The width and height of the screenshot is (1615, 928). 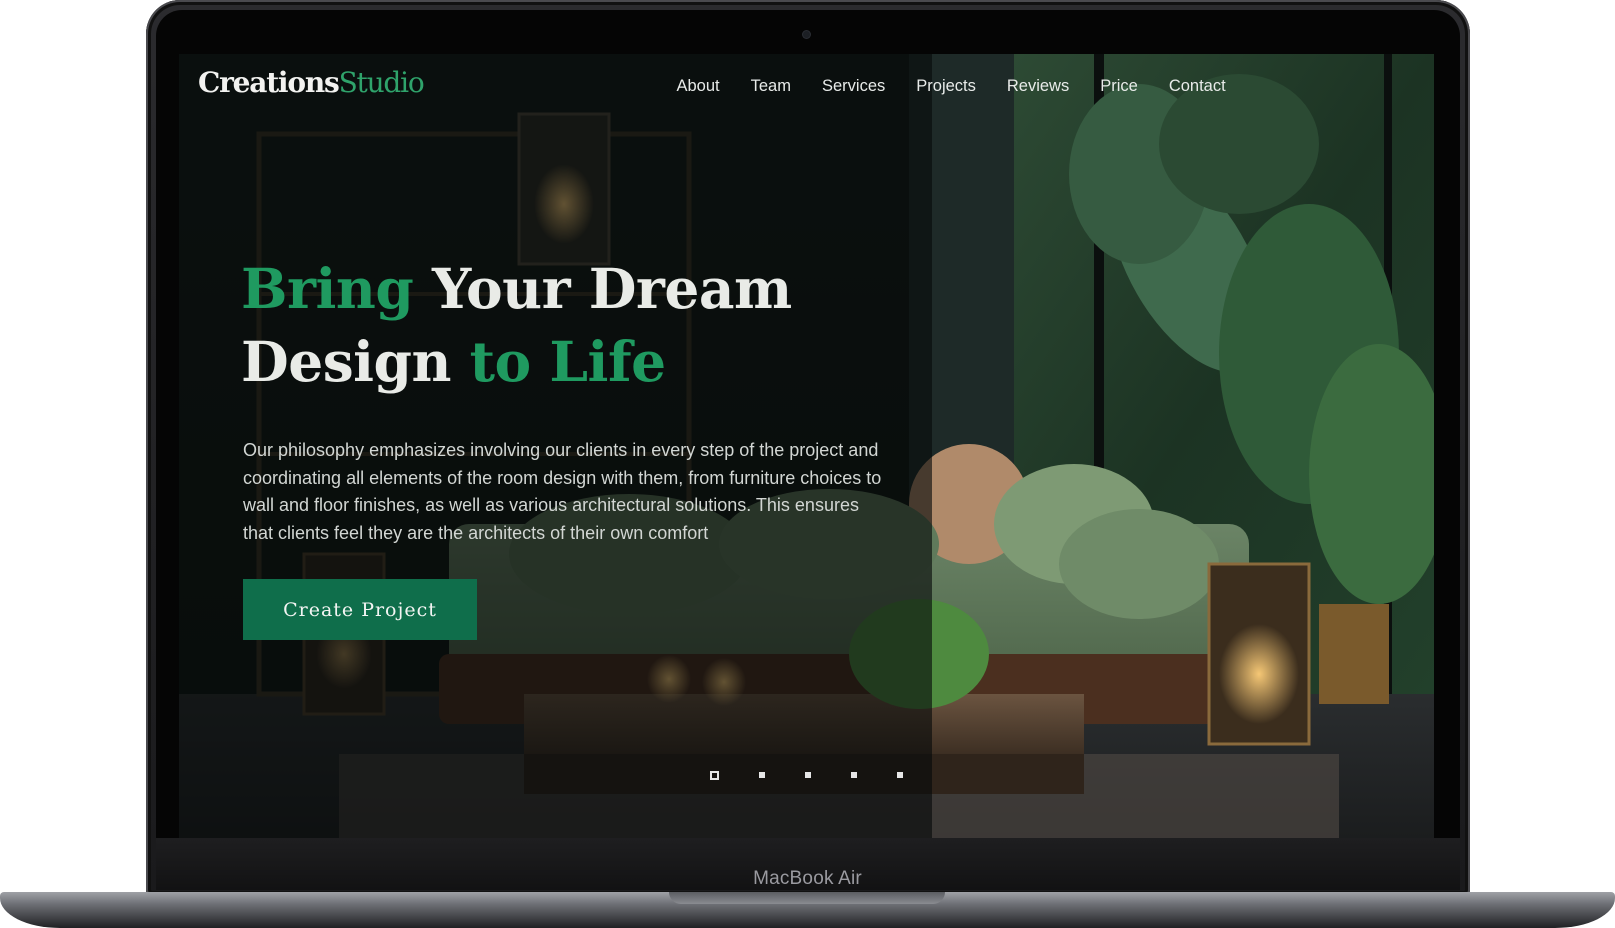 What do you see at coordinates (770, 86) in the screenshot?
I see `nav-item-team: Team` at bounding box center [770, 86].